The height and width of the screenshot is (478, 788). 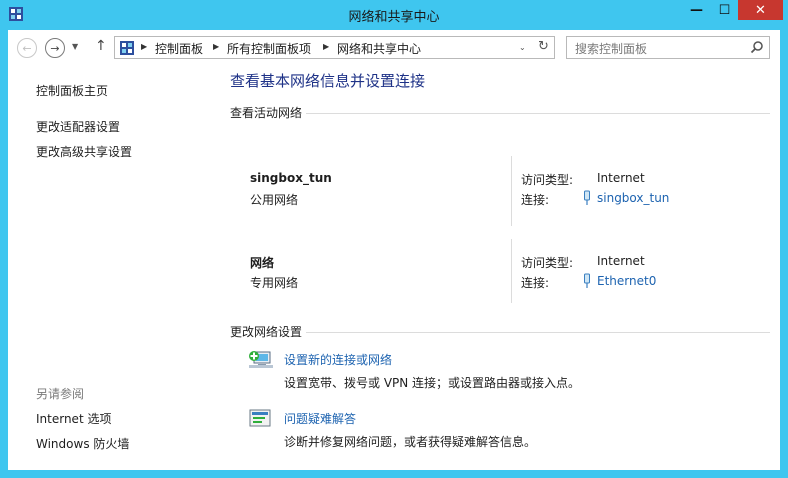 What do you see at coordinates (379, 48) in the screenshot?
I see `breadcrumb-network-center: 网络和共享中心` at bounding box center [379, 48].